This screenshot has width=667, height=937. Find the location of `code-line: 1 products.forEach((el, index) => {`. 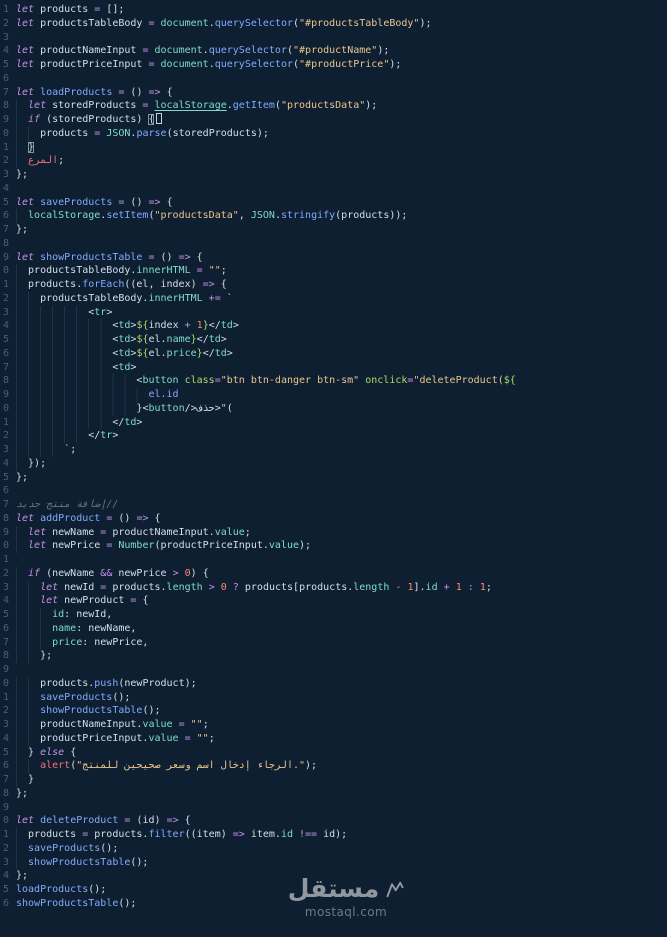

code-line: 1 products.forEach((el, index) => { is located at coordinates (333, 285).